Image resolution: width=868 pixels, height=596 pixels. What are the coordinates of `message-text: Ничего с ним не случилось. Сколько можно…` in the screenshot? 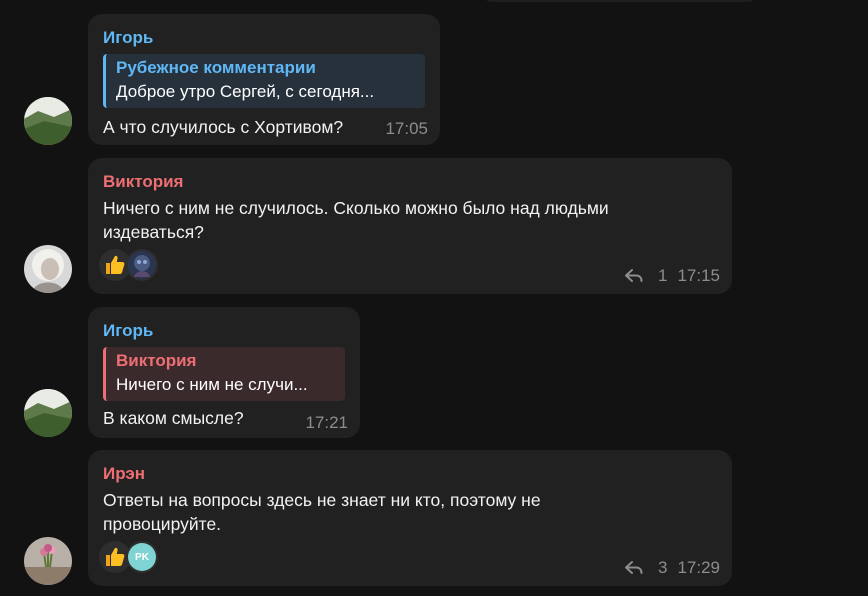 It's located at (410, 220).